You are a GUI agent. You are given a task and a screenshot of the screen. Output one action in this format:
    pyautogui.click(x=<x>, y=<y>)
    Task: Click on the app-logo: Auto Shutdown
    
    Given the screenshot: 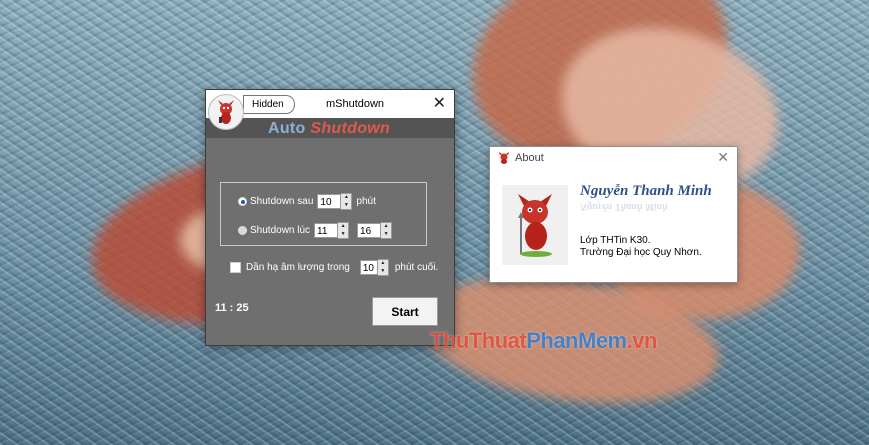 What is the action you would take?
    pyautogui.click(x=329, y=129)
    